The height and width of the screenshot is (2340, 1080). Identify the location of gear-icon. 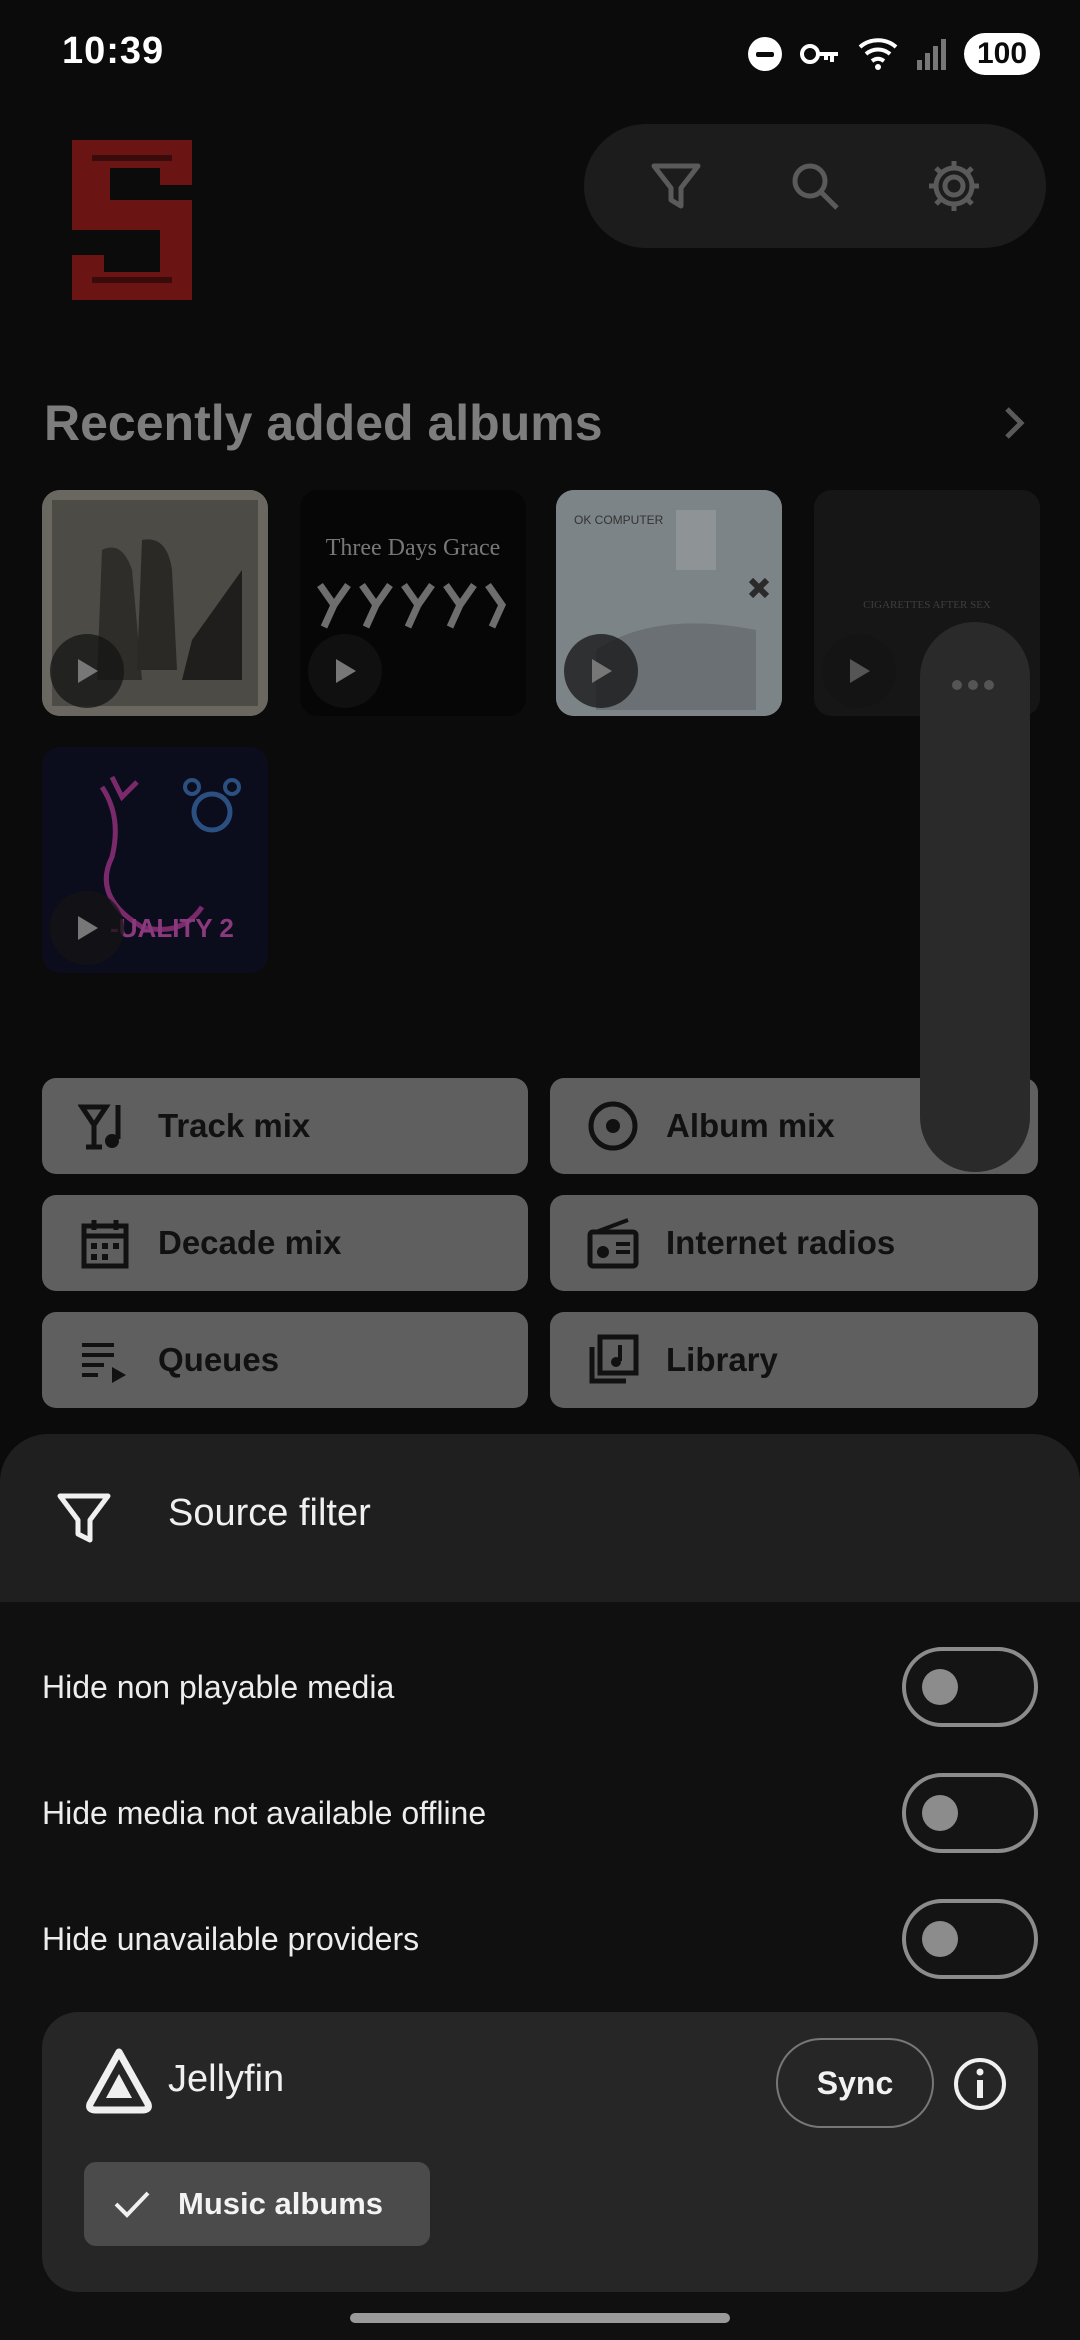
(954, 186).